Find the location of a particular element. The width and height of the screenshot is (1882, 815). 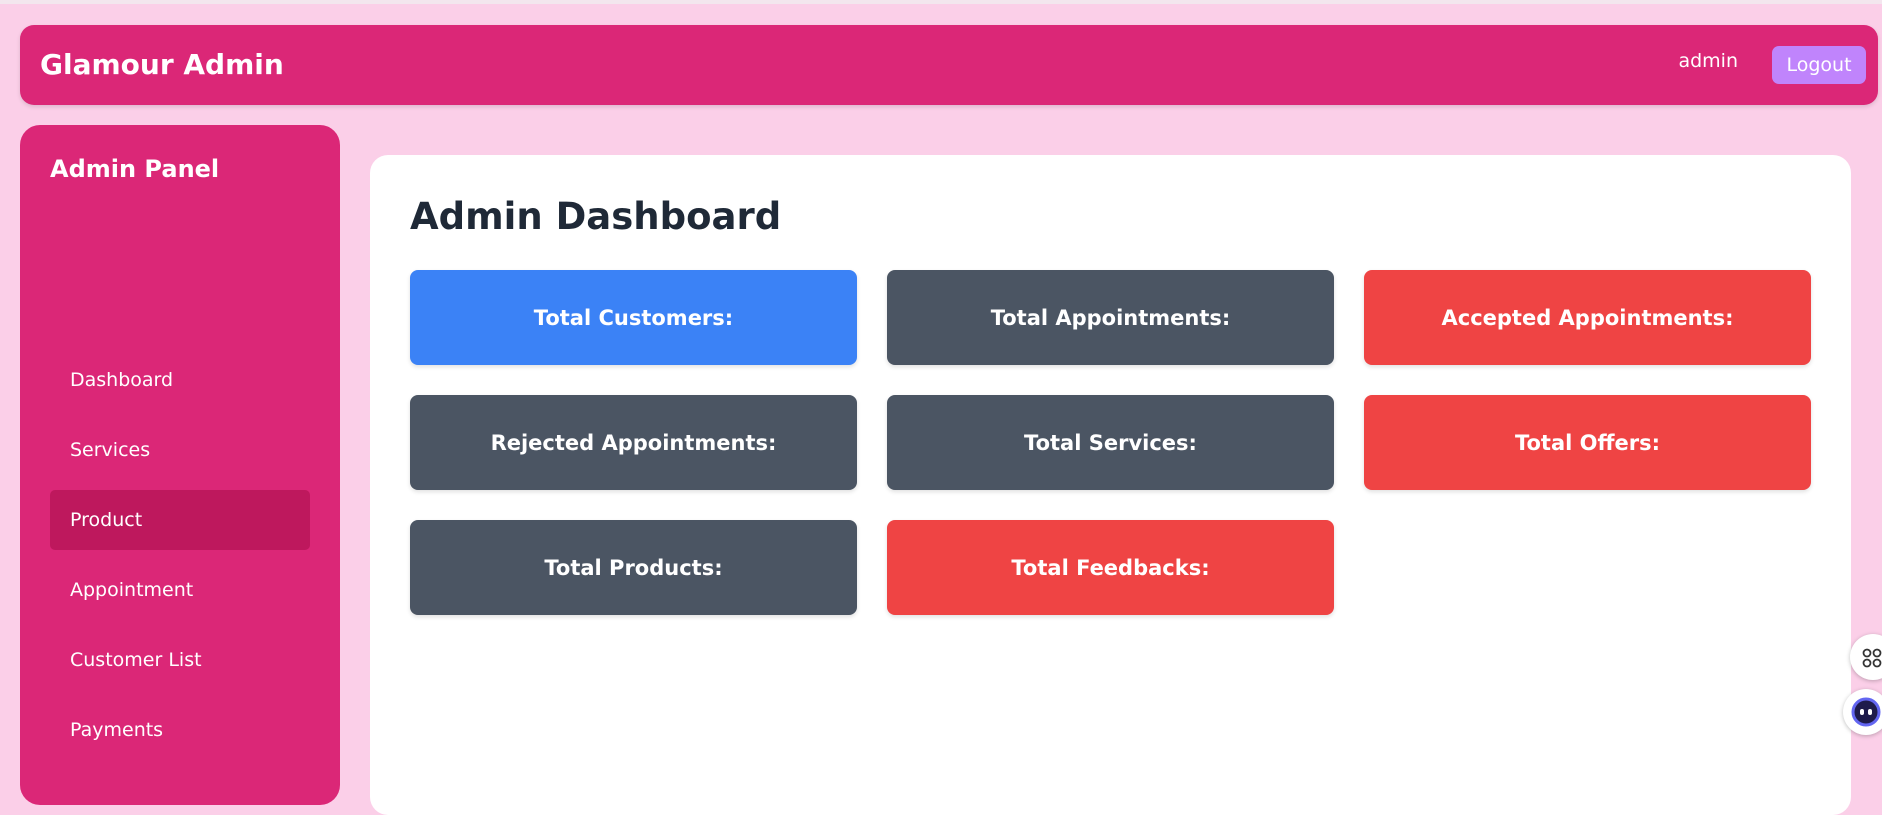

sidebar-item-customer-list: Customer List is located at coordinates (180, 660).